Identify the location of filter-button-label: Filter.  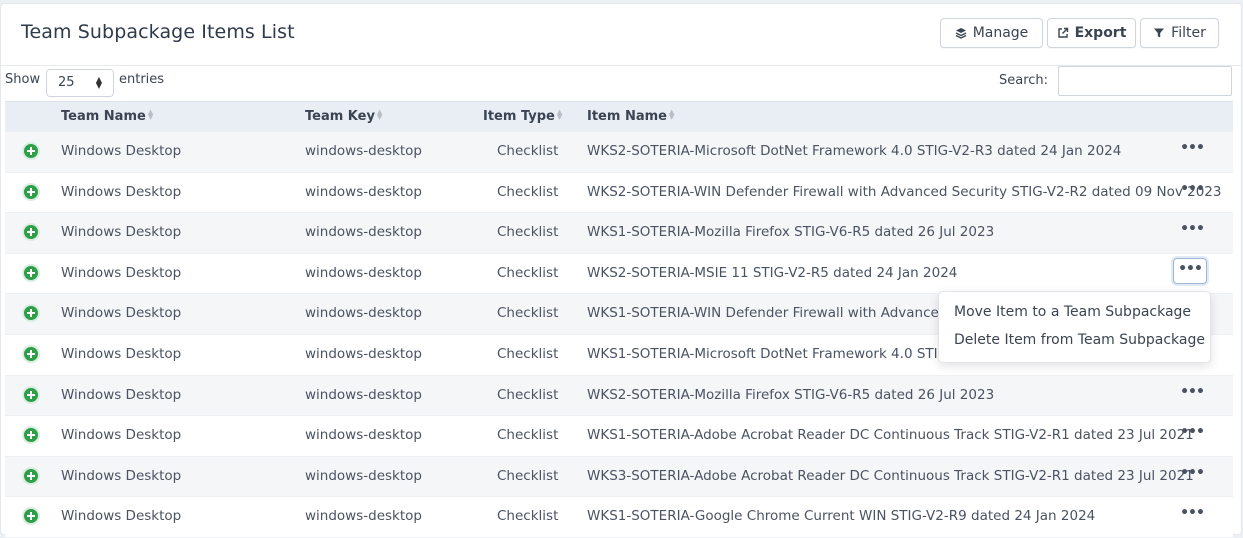
(1188, 33).